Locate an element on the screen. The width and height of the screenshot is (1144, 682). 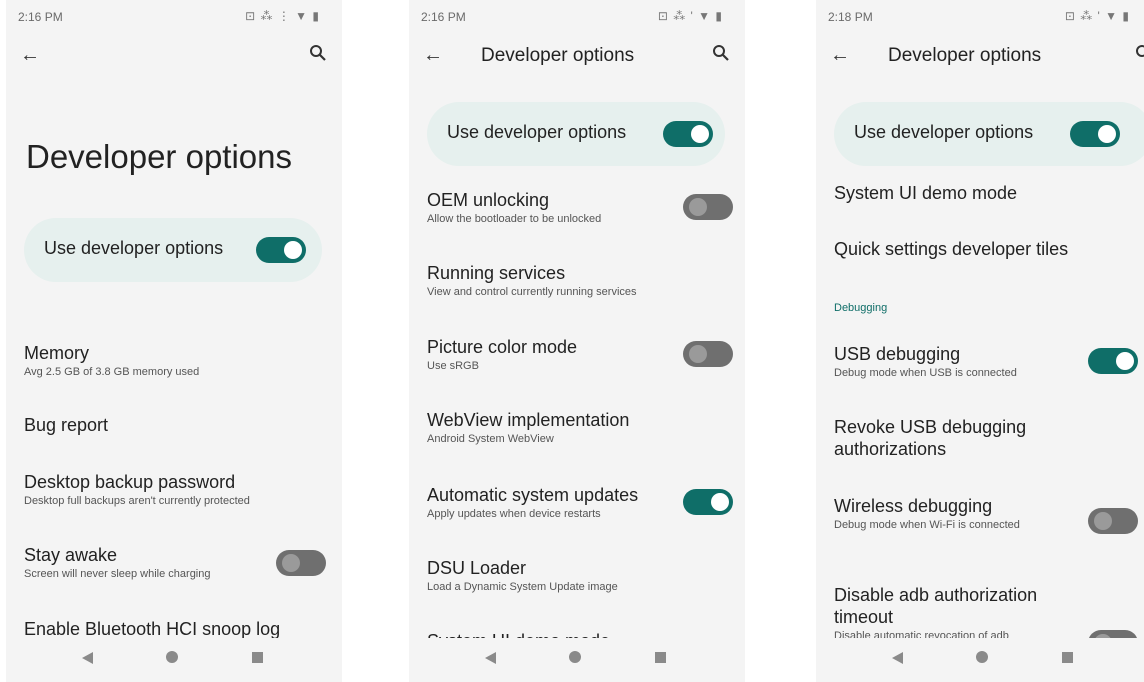
status-time: 2:18 PM is located at coordinates (850, 17).